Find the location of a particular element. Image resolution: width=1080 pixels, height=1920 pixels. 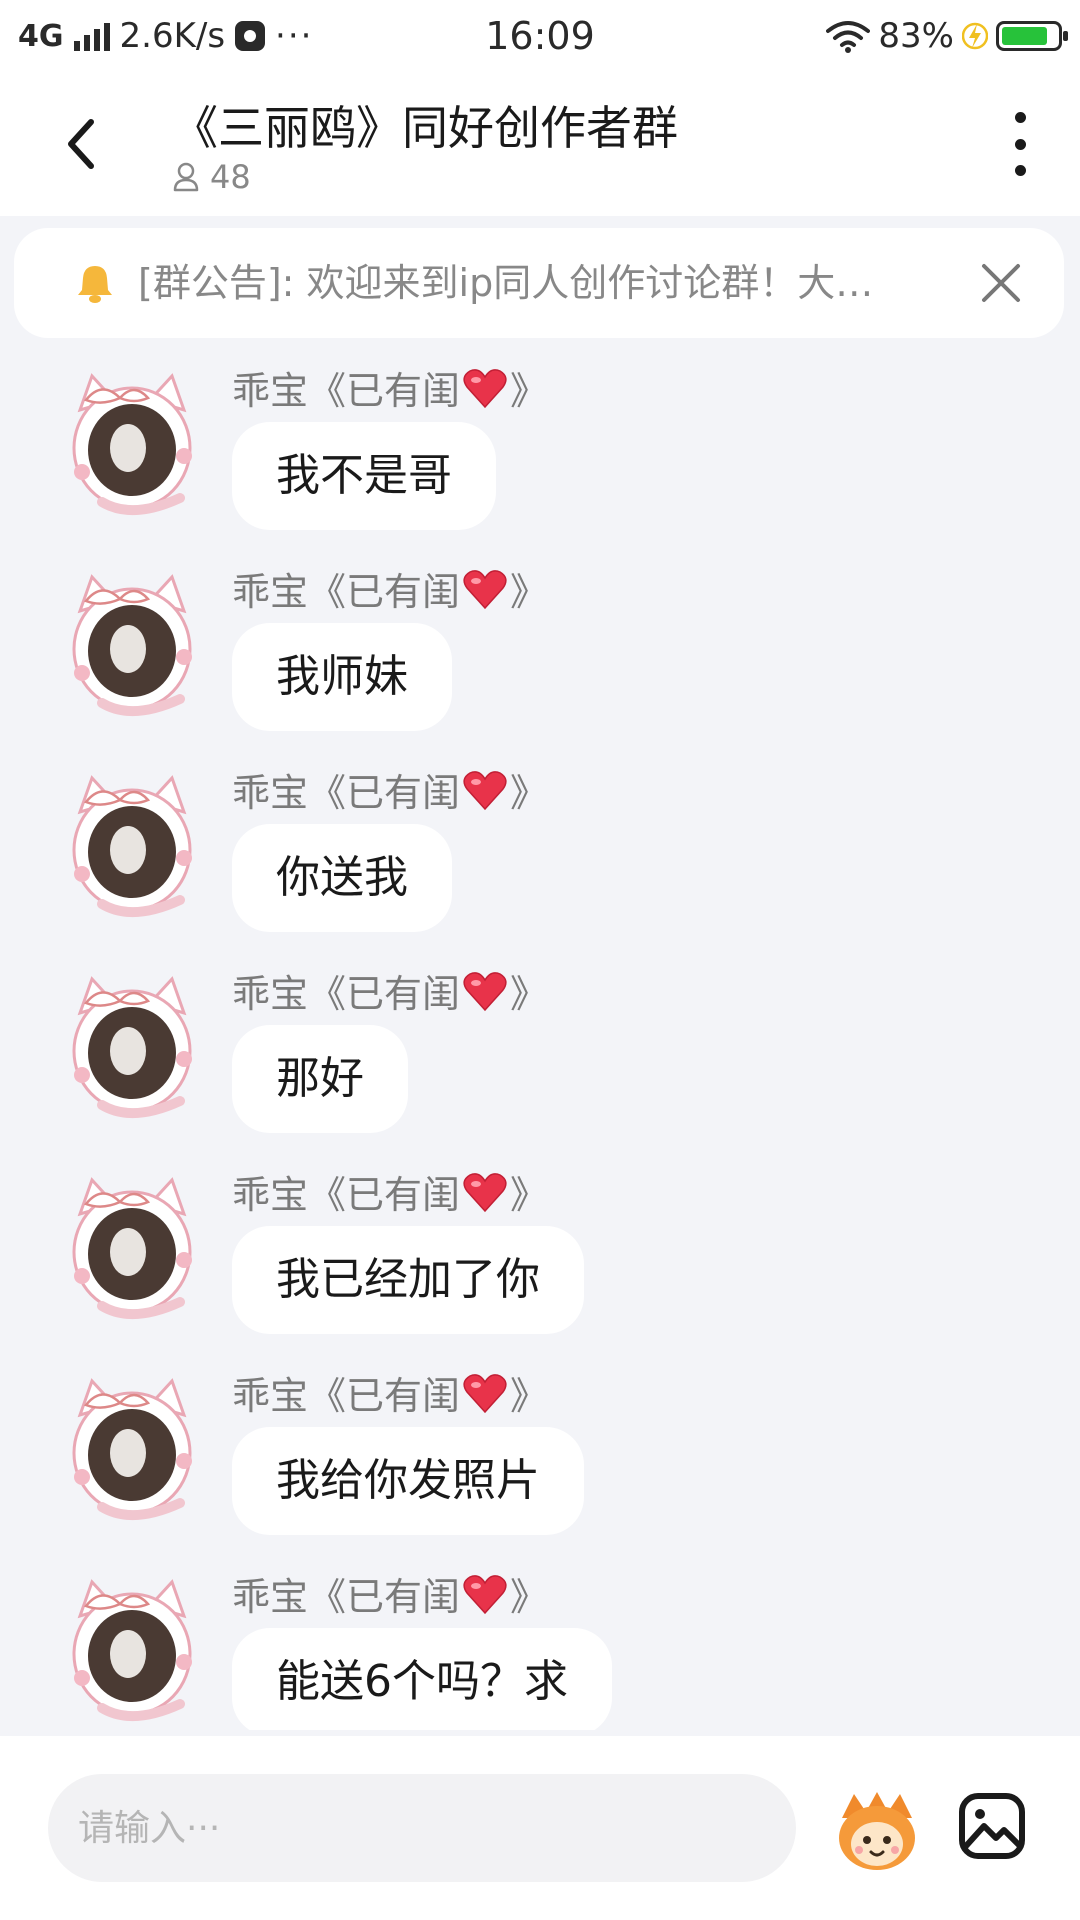

message-bubble: 我给你发照片 is located at coordinates (408, 1481).